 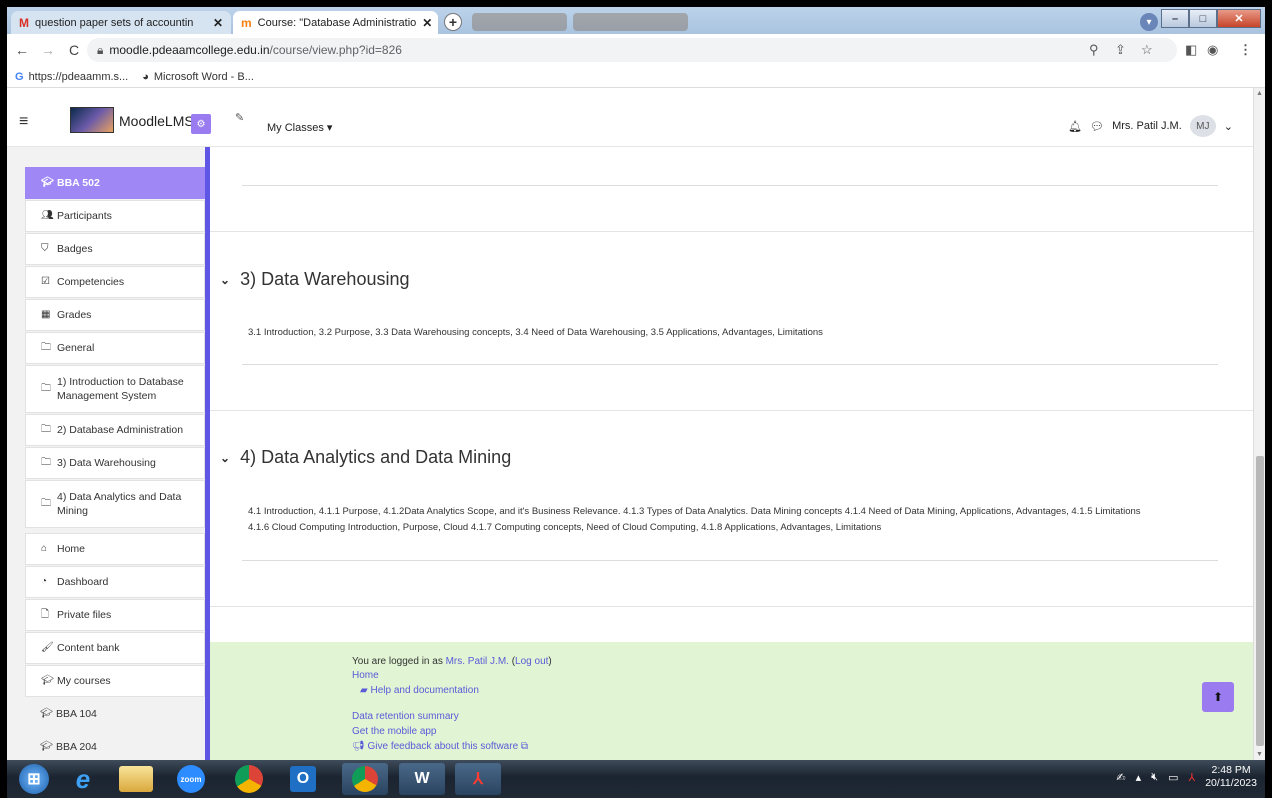 What do you see at coordinates (1139, 777) in the screenshot?
I see `show-hidden-icons: ▴` at bounding box center [1139, 777].